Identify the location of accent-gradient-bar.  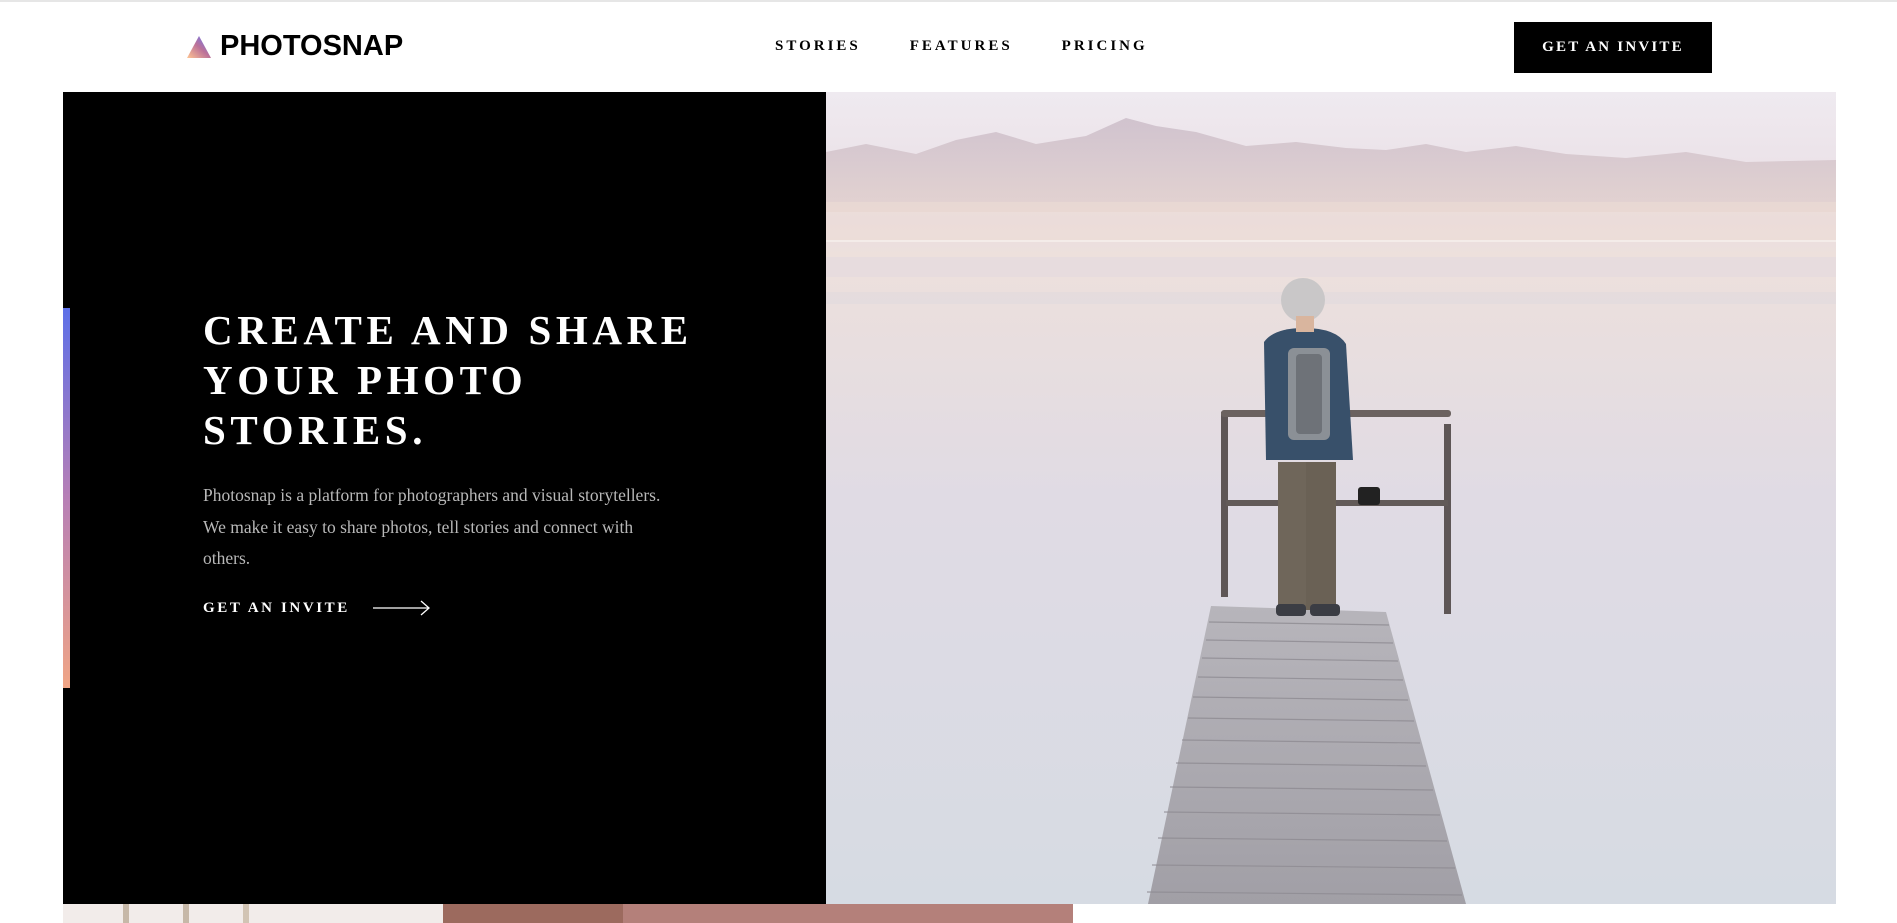
(66, 498).